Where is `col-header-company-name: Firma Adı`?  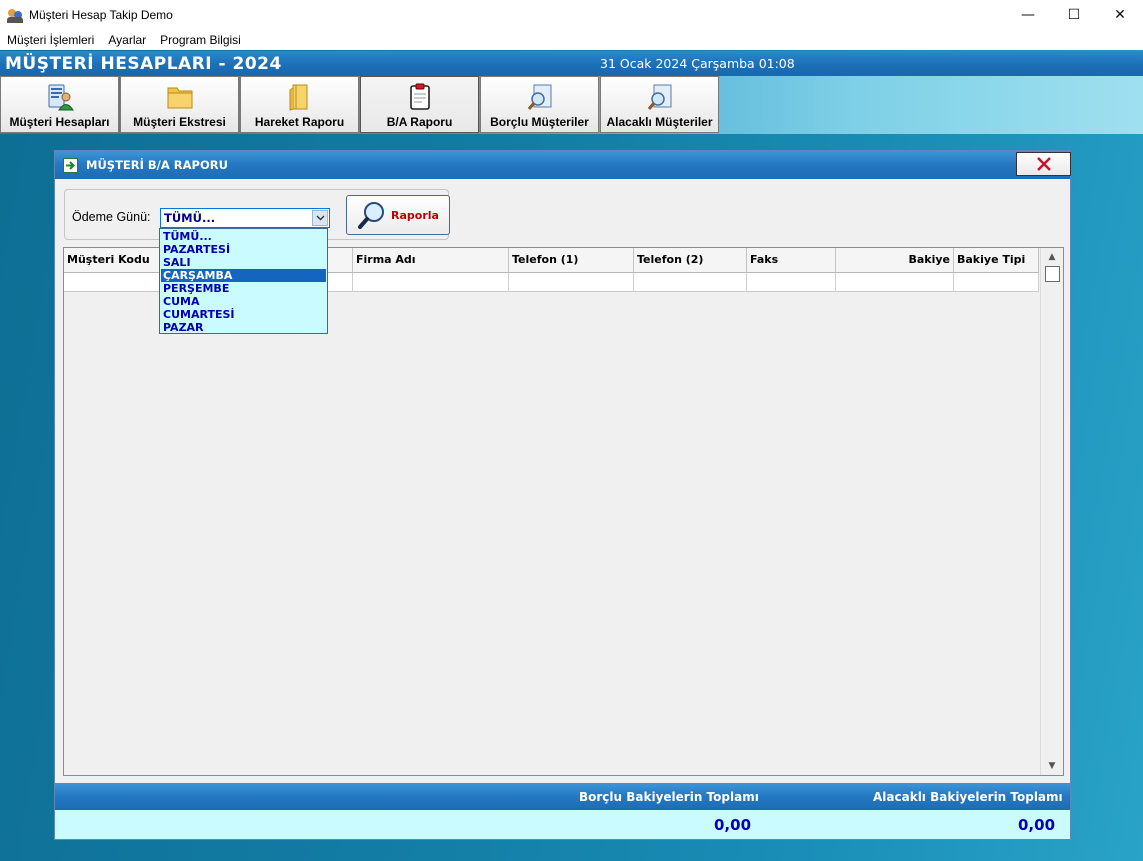 col-header-company-name: Firma Adı is located at coordinates (431, 260).